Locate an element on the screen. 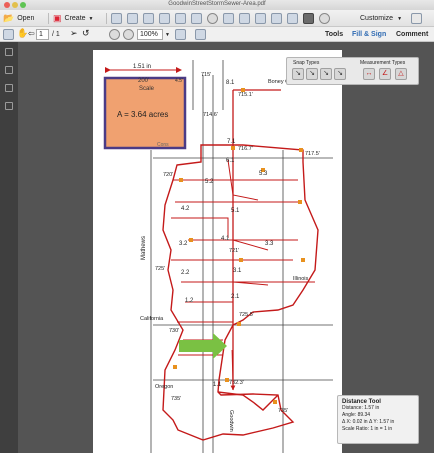  elevation-label: 717.5' is located at coordinates (312, 154).